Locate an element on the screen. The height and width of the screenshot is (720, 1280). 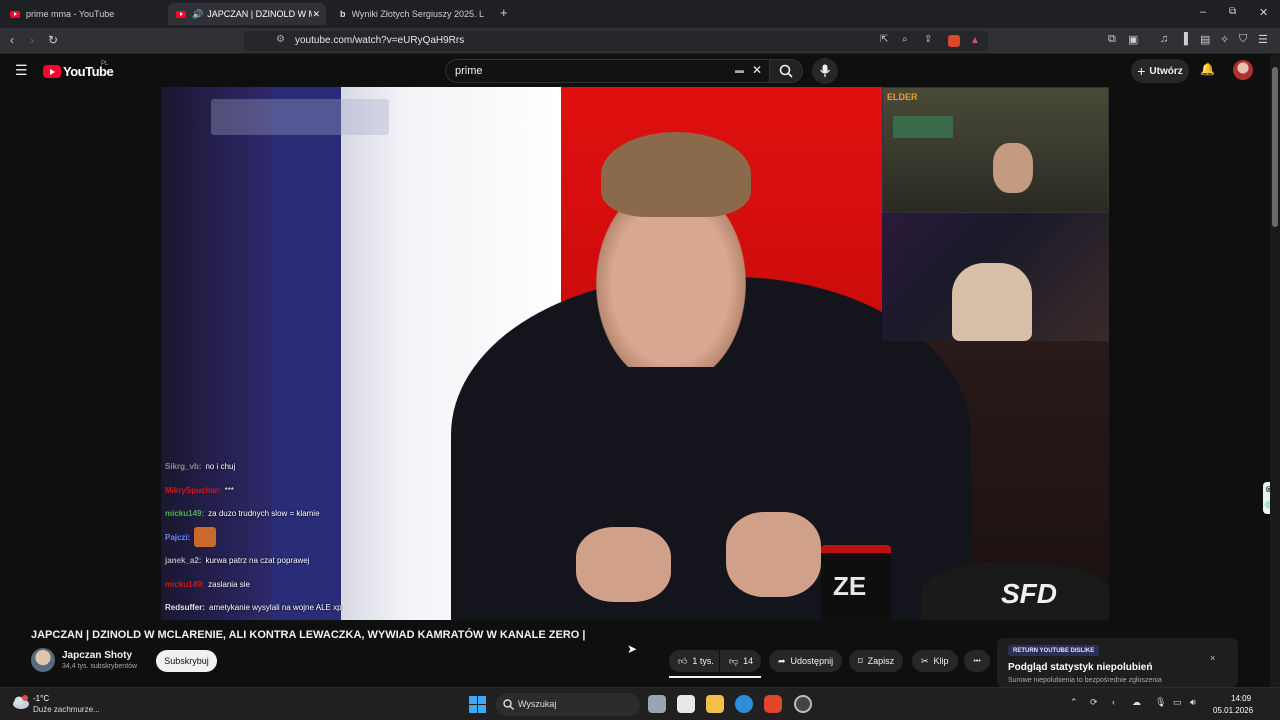
voice-search-button is located at coordinates (825, 71).